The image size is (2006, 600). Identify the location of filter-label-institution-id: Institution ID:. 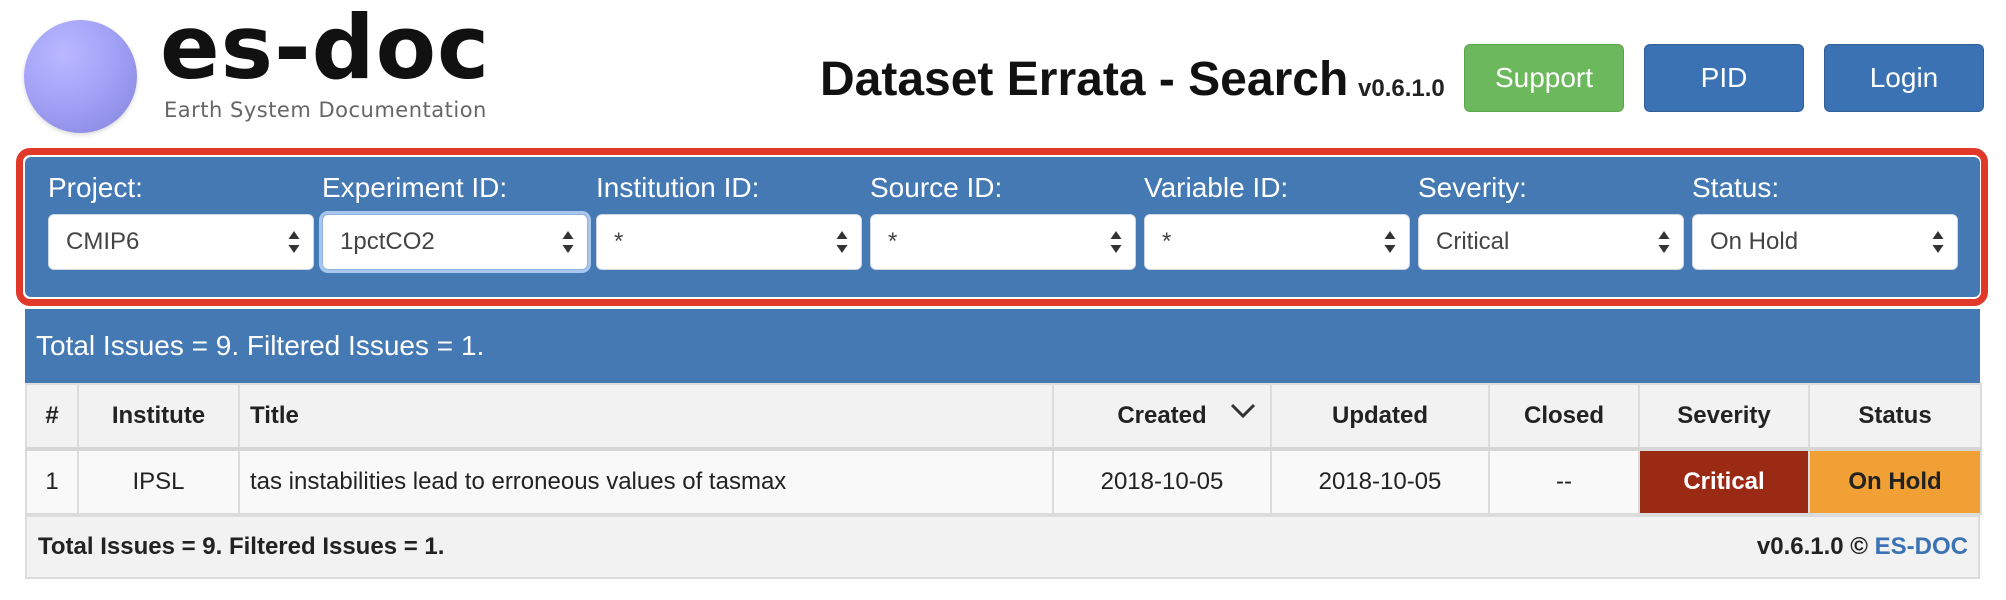
(678, 187).